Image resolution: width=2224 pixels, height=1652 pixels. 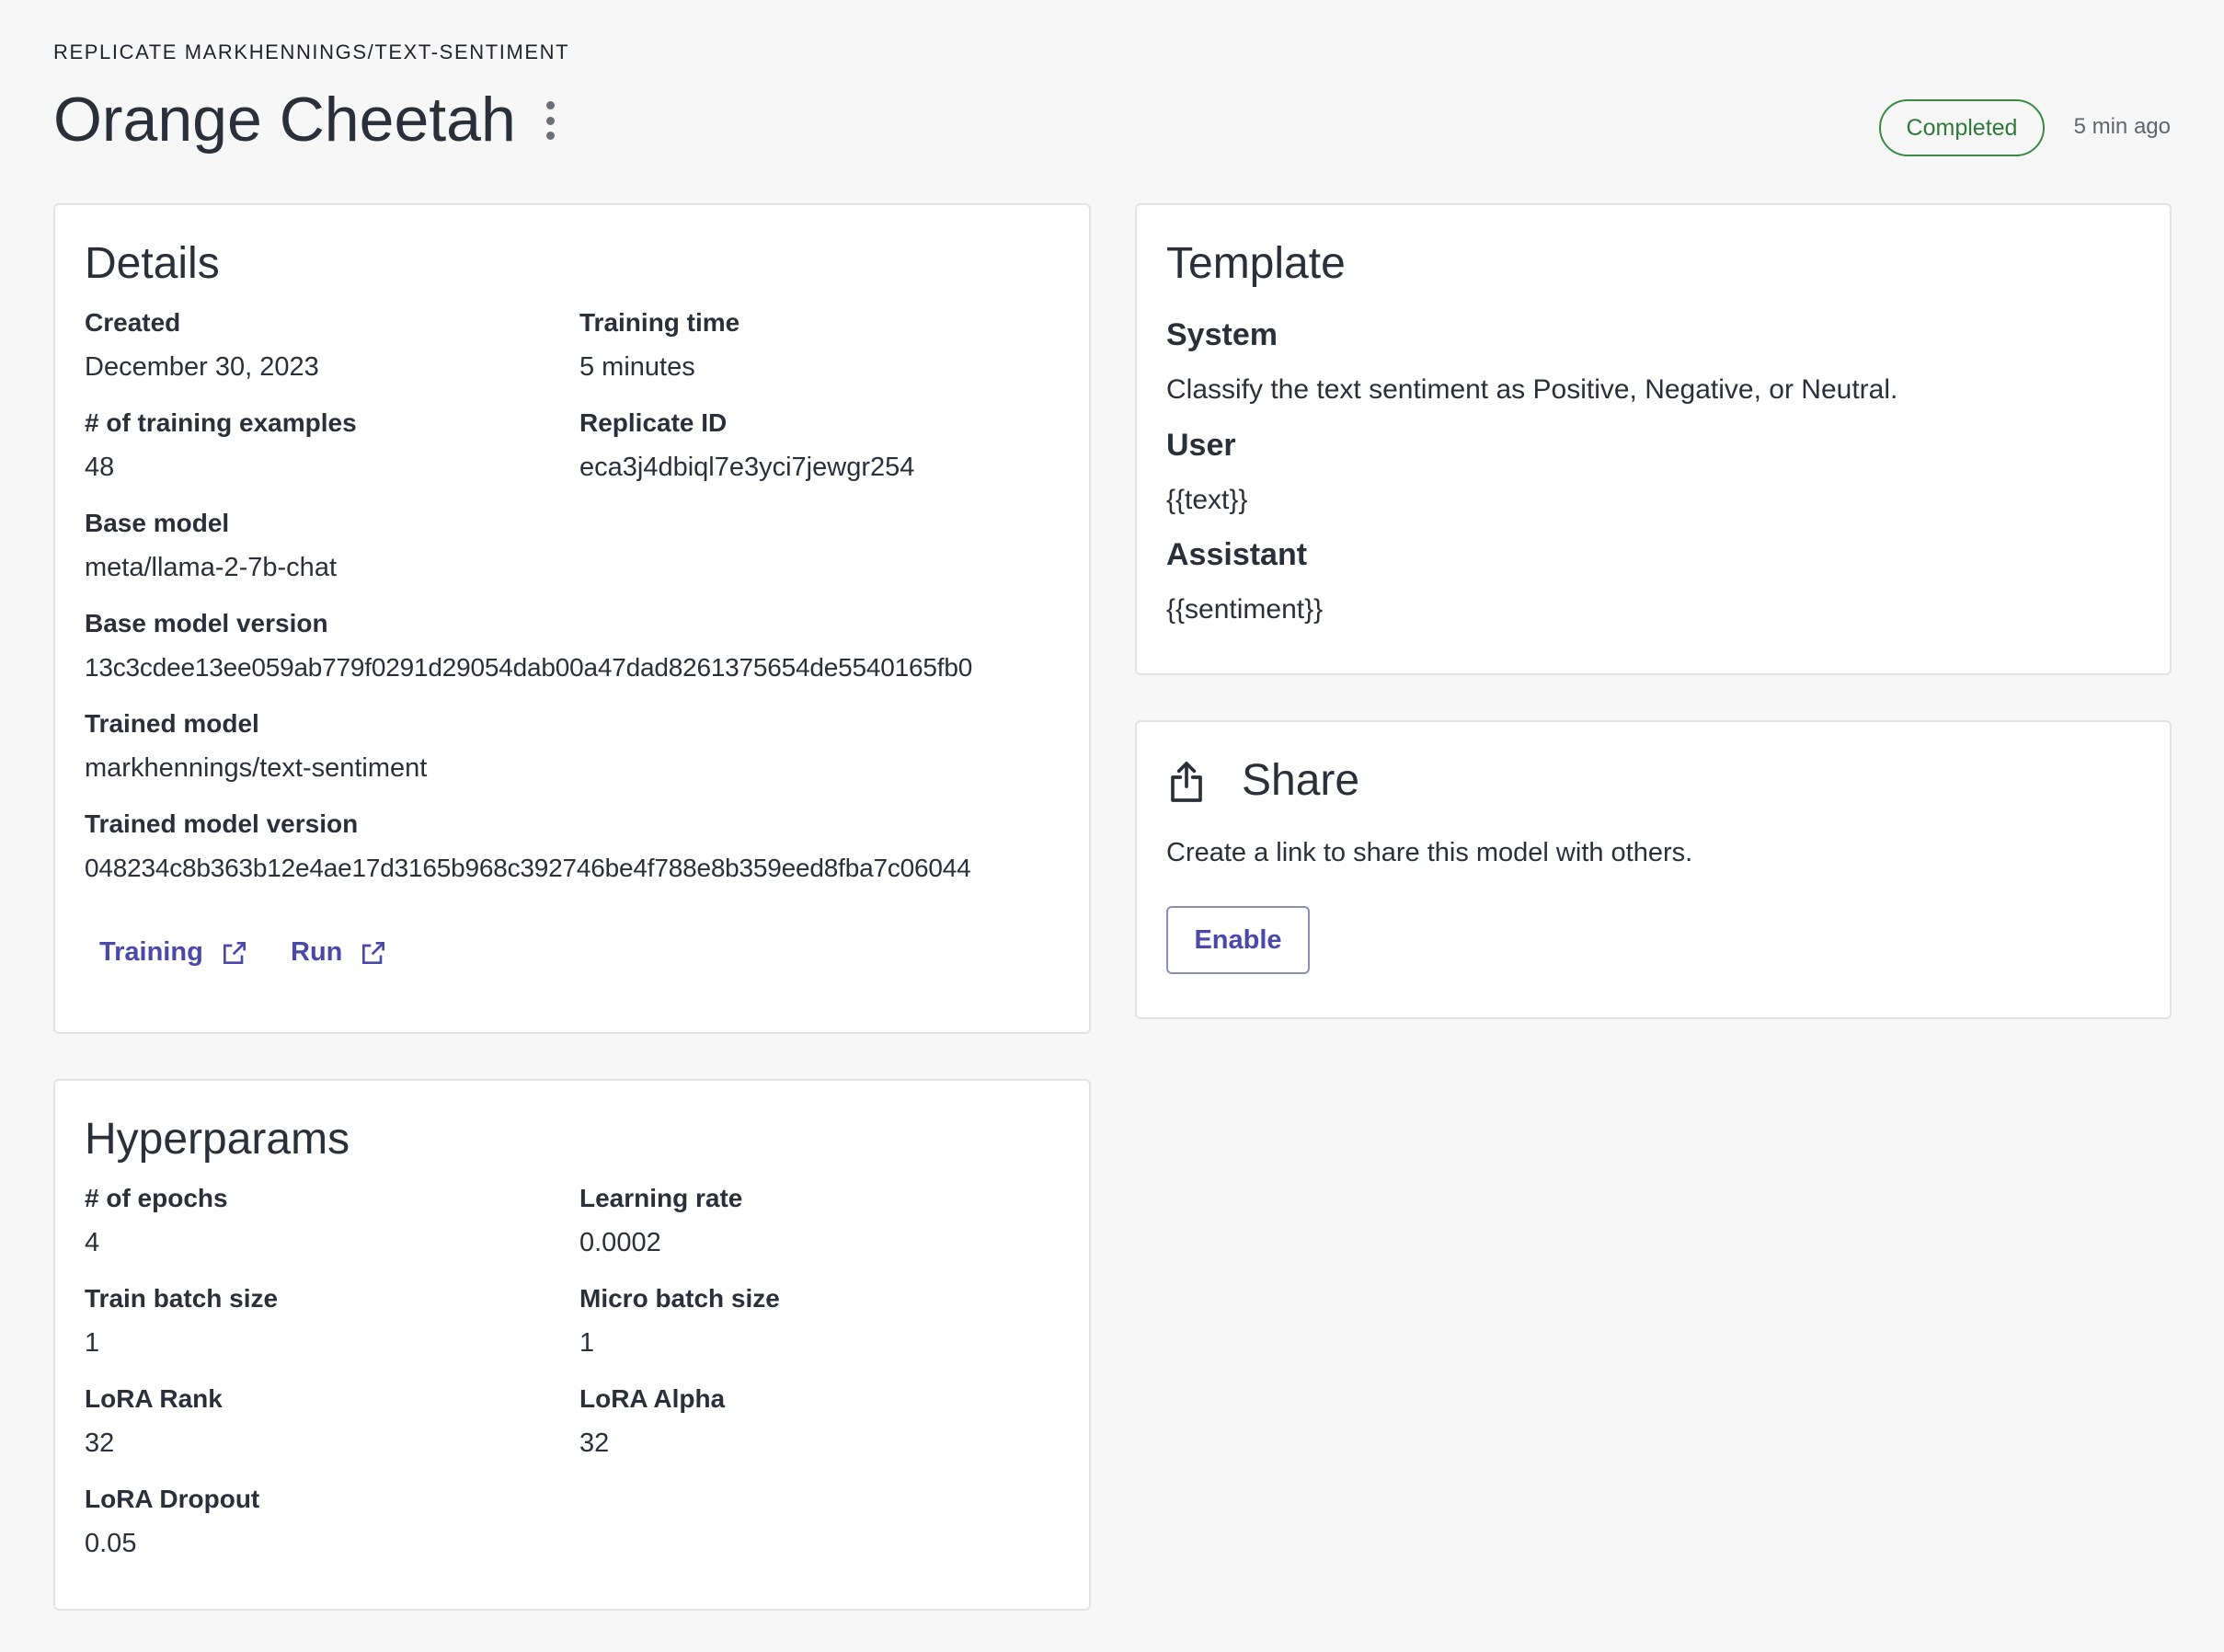 What do you see at coordinates (100, 1443) in the screenshot?
I see `lora-rank-value: 32` at bounding box center [100, 1443].